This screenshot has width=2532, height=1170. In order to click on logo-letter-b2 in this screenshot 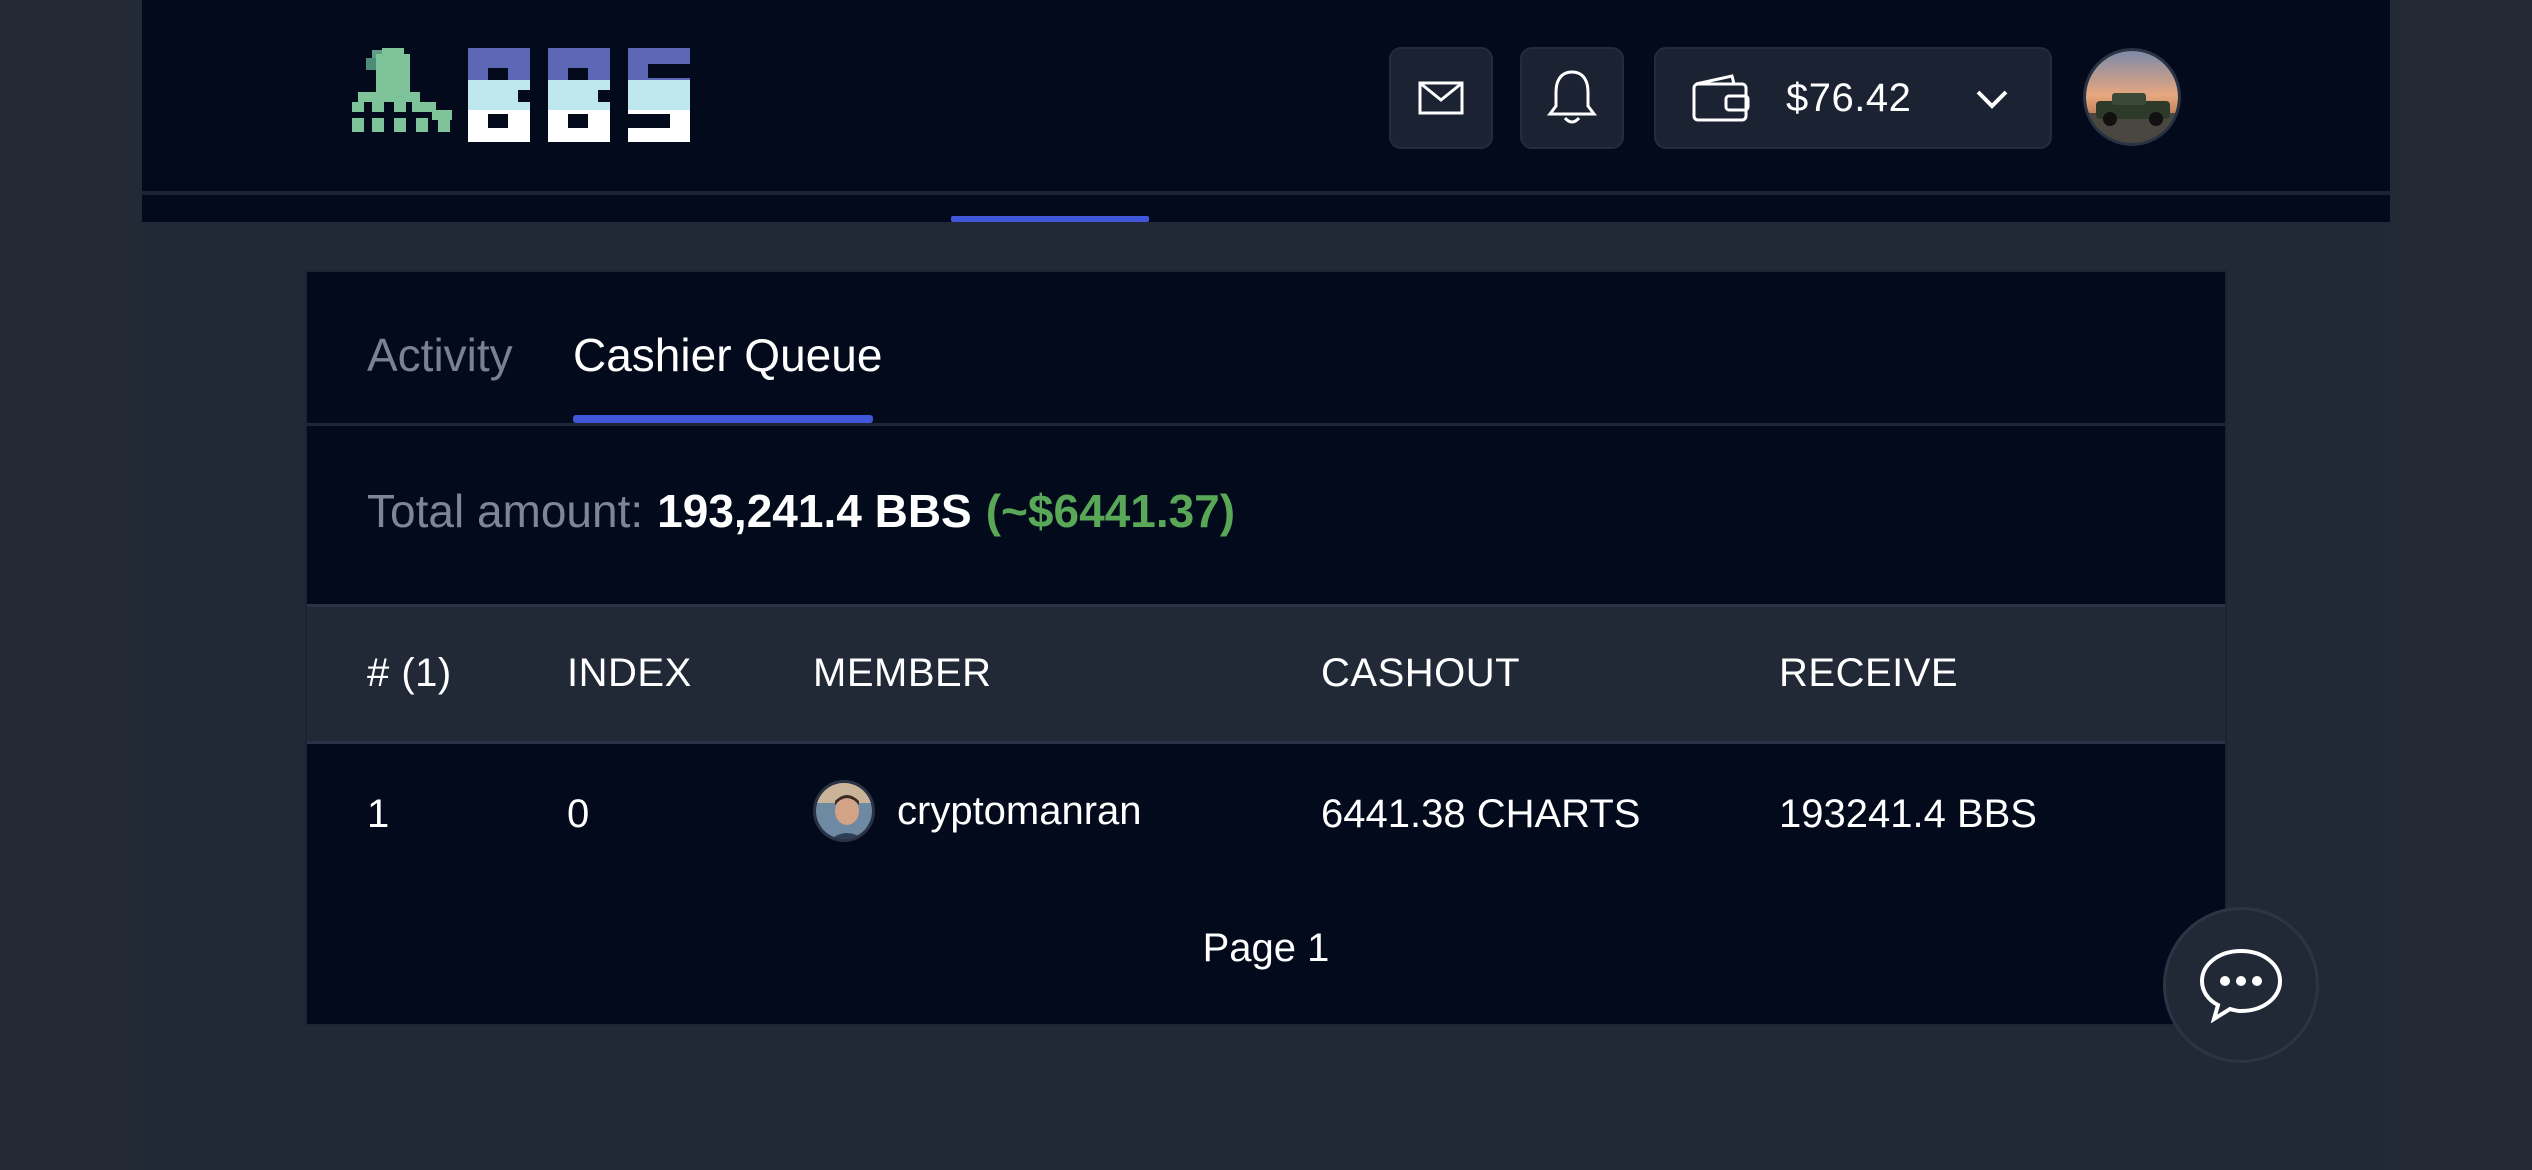, I will do `click(579, 95)`.